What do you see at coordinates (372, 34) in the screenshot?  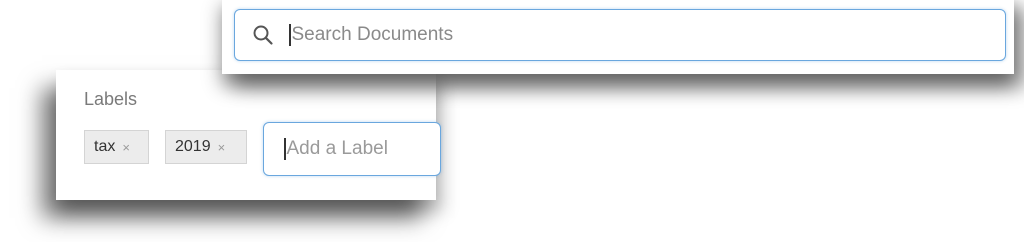 I see `search-placeholder: Search Documents` at bounding box center [372, 34].